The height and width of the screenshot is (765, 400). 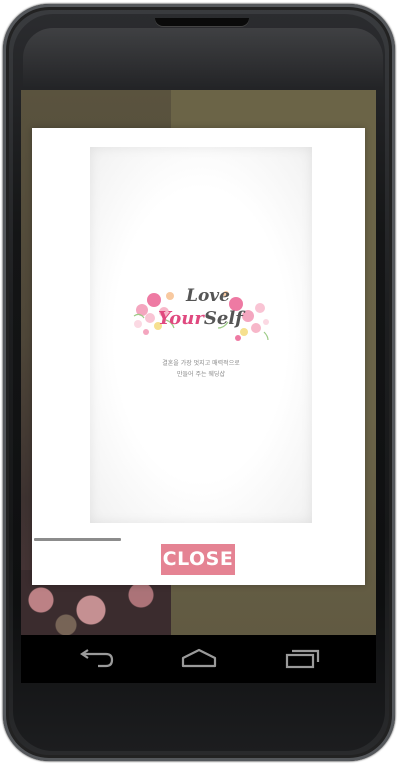 I want to click on close-button: CLOSE, so click(x=198, y=559).